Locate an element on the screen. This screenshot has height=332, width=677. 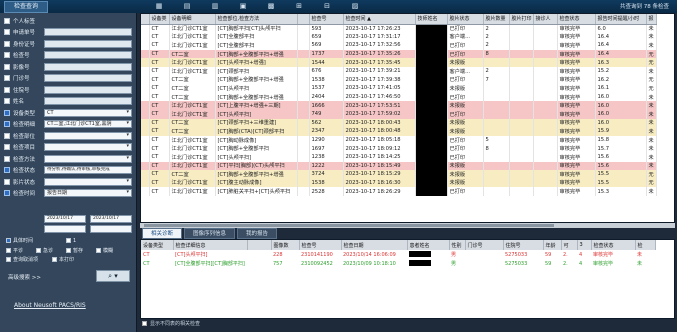
column-header: 接诊人 is located at coordinates (545, 19).